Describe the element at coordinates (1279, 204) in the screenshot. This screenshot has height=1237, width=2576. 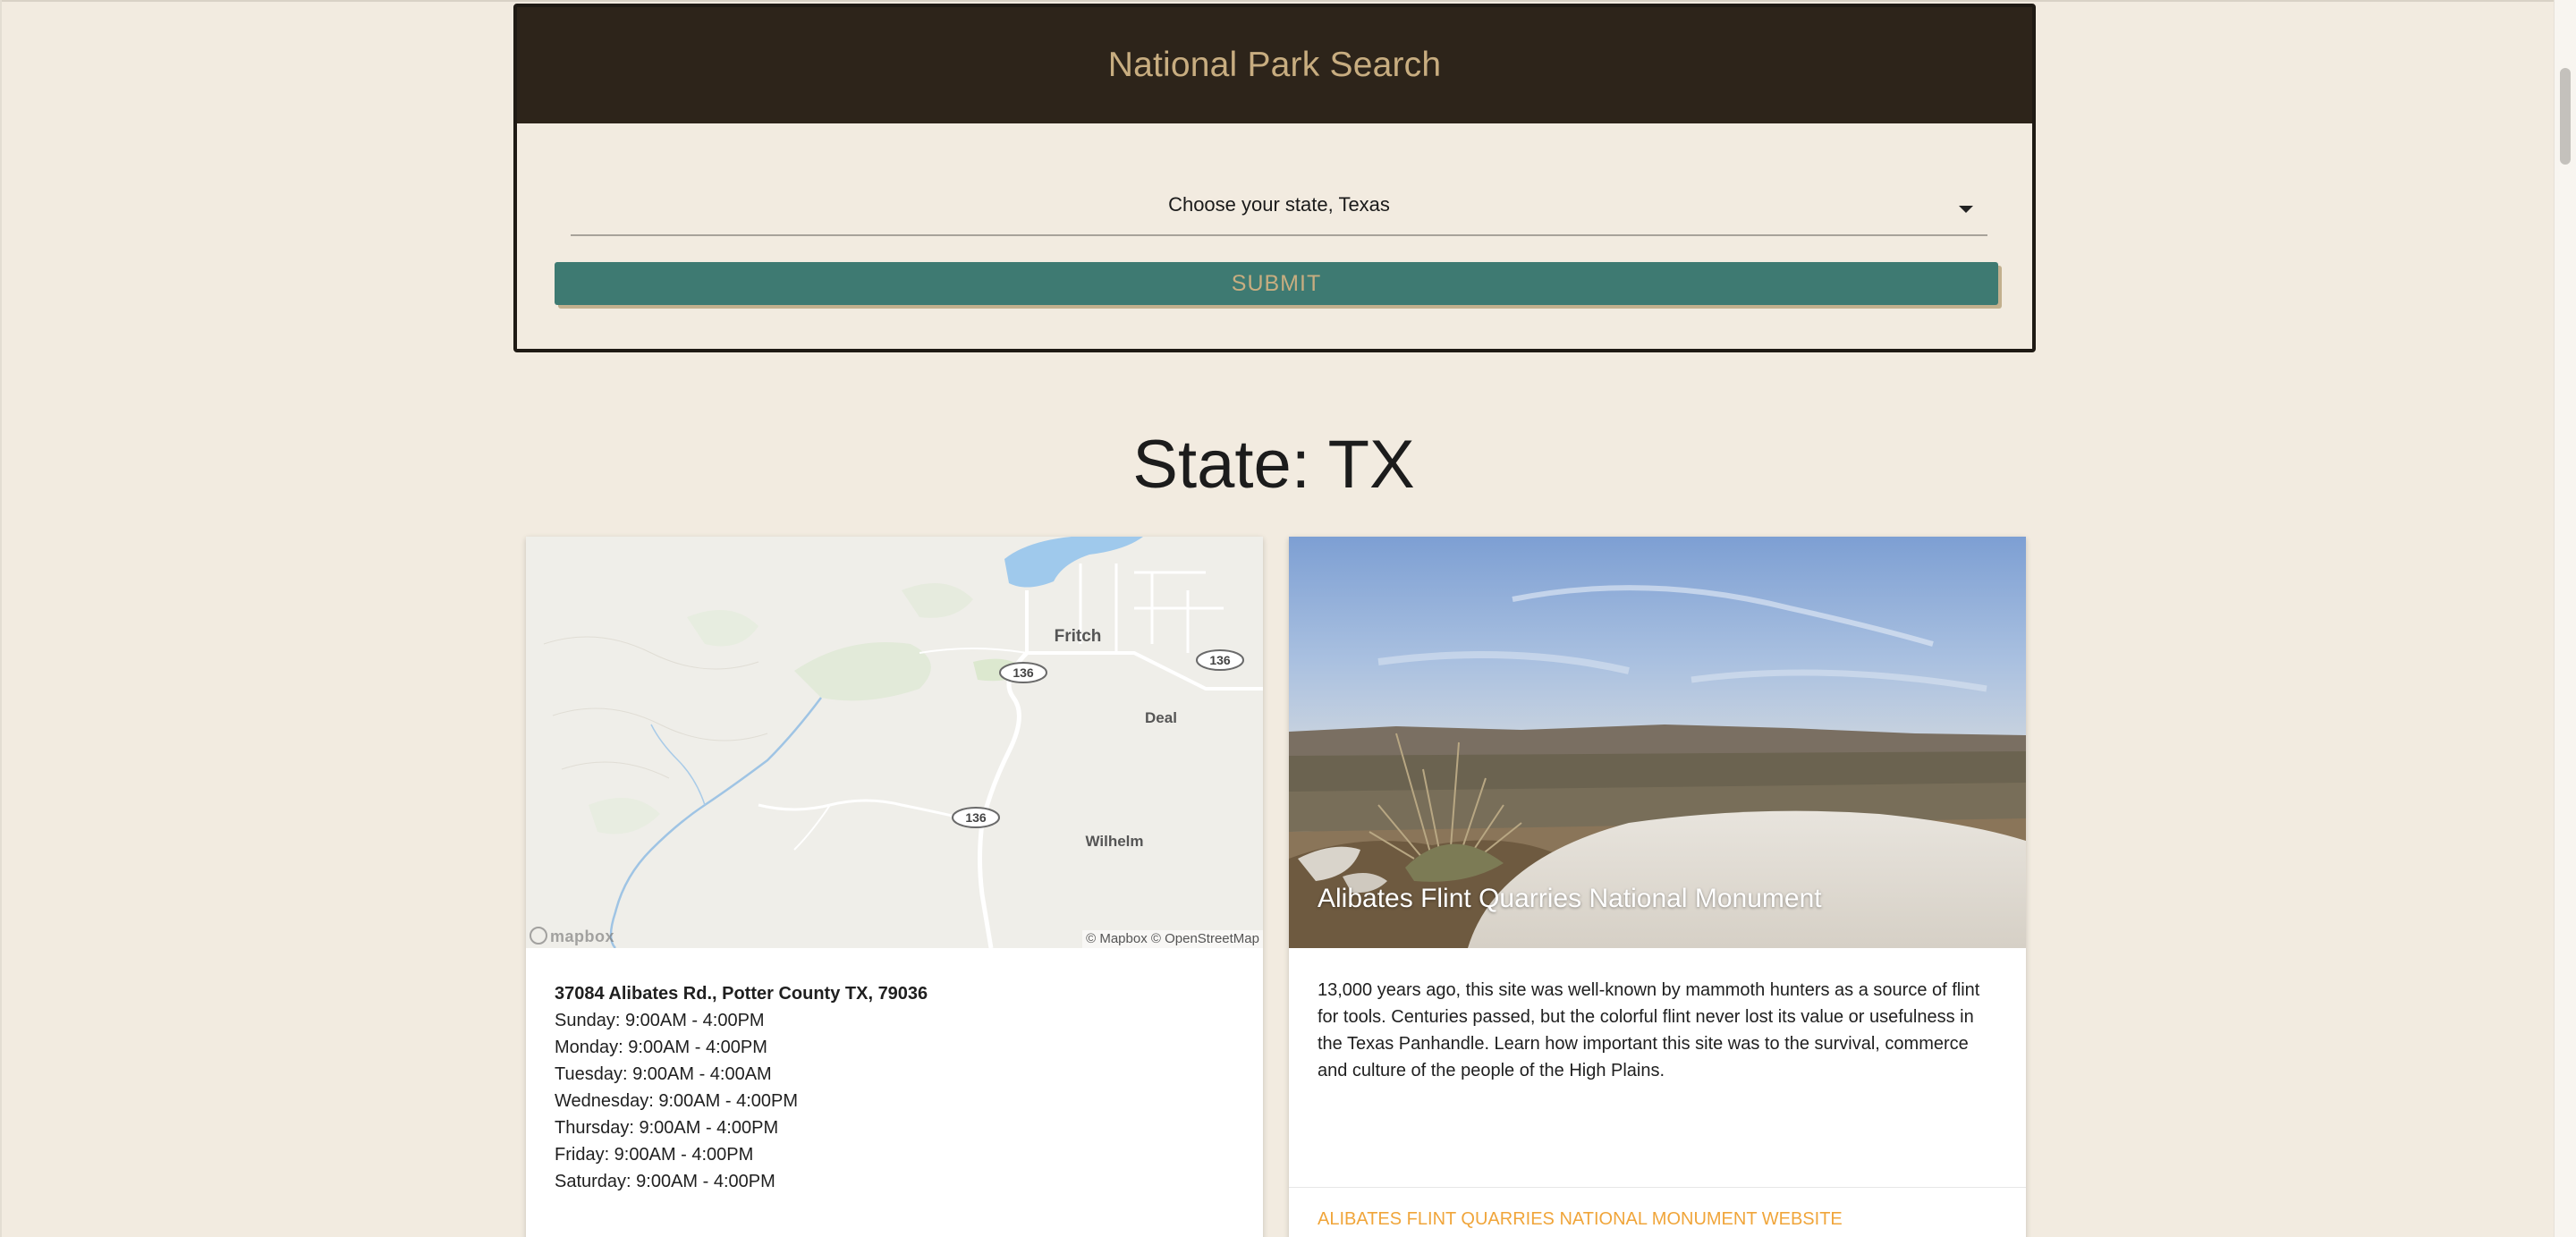
I see `state-select-value: Choose your state, Texas` at that location.